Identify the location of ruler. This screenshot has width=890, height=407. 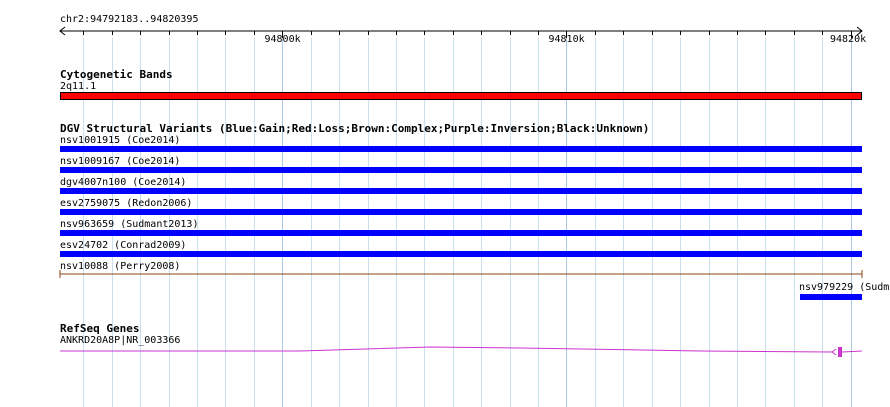
(445, 31).